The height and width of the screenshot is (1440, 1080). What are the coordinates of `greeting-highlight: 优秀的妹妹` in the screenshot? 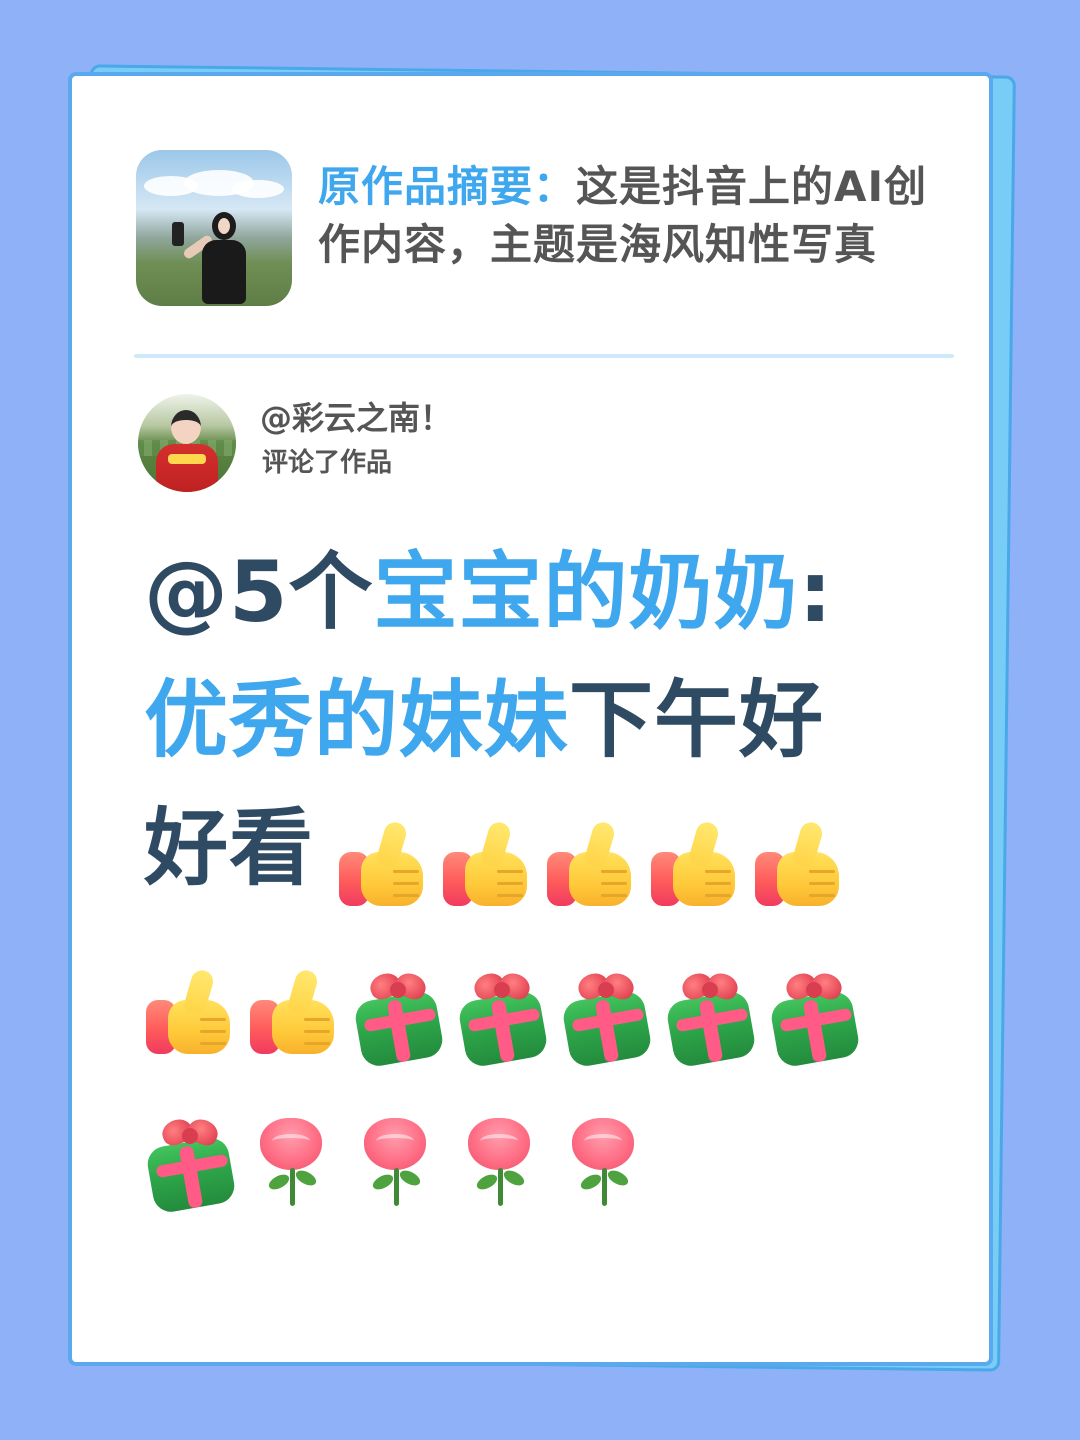 It's located at (357, 720).